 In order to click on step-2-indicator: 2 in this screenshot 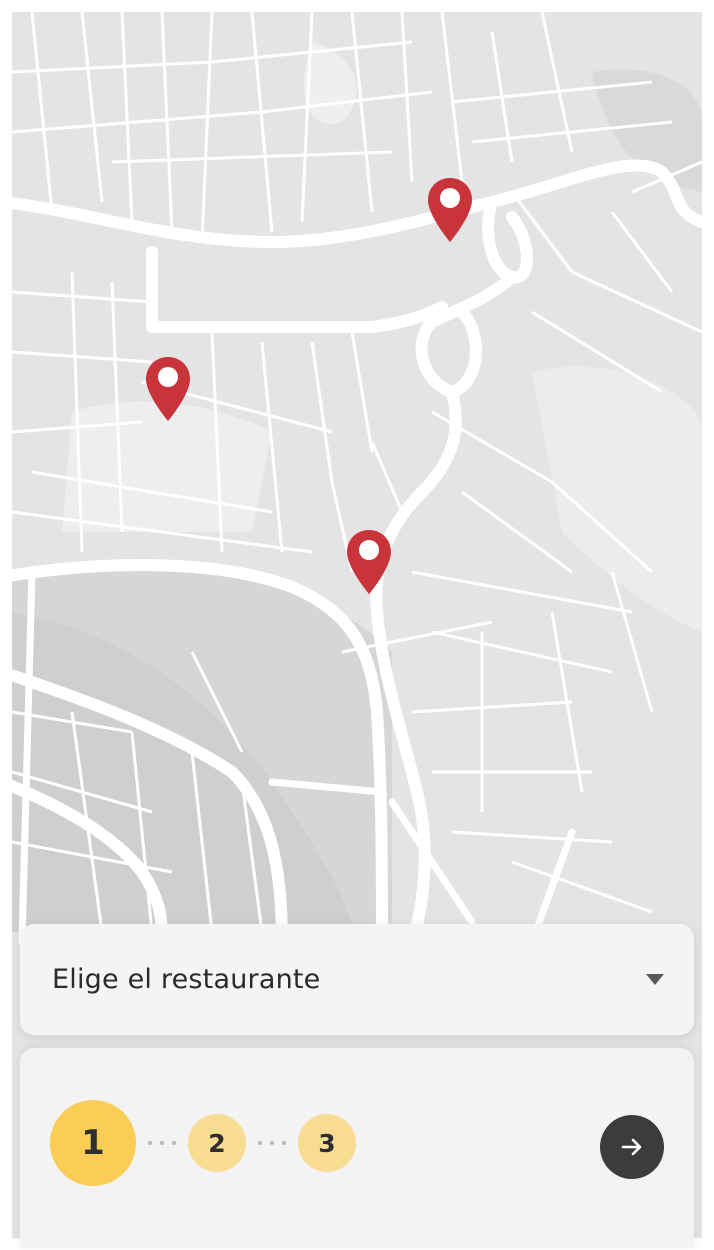, I will do `click(217, 1143)`.